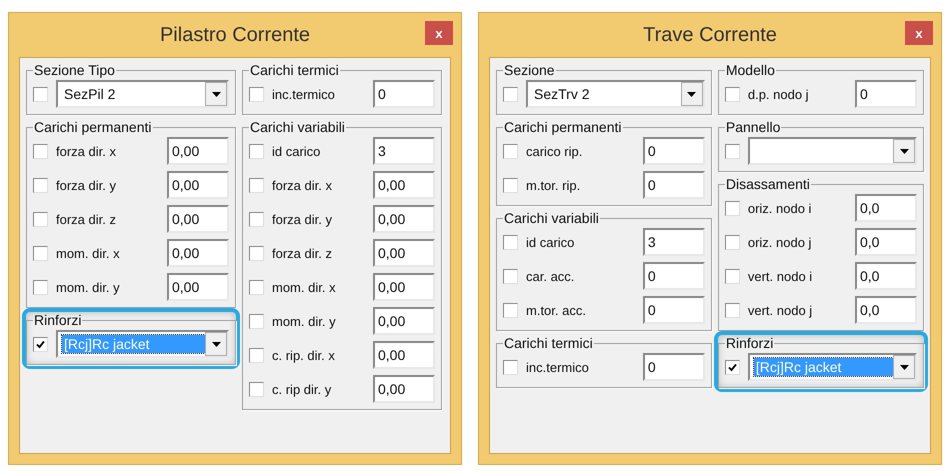  I want to click on field-label: oriz. nodo i, so click(780, 208).